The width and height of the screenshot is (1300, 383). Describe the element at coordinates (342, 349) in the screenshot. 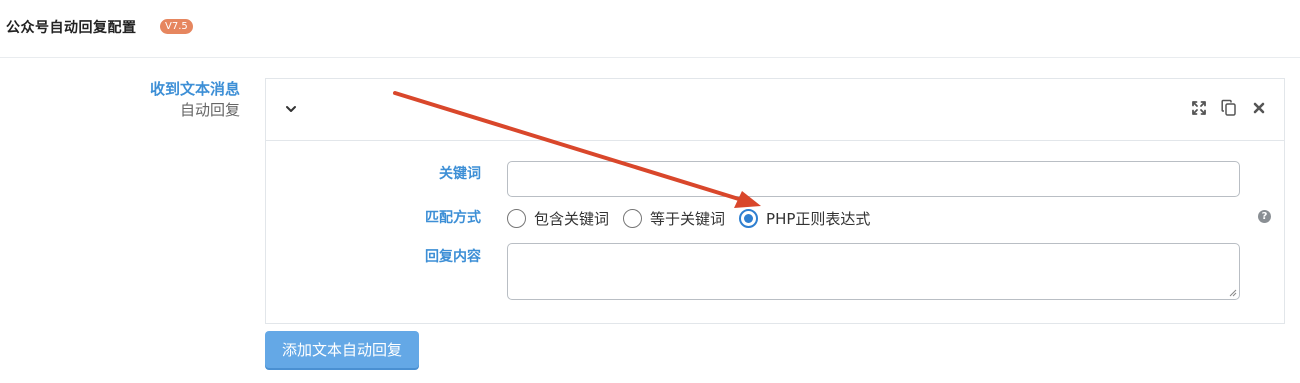

I see `add-text-reply-button: 添加文本自动回复` at that location.